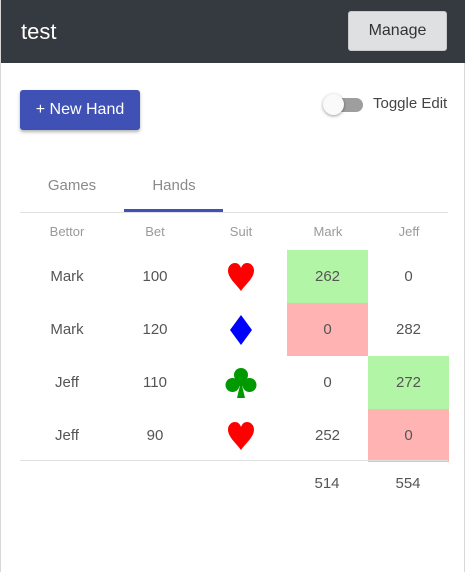 This screenshot has width=465, height=572. Describe the element at coordinates (155, 382) in the screenshot. I see `bet-cell: 110` at that location.